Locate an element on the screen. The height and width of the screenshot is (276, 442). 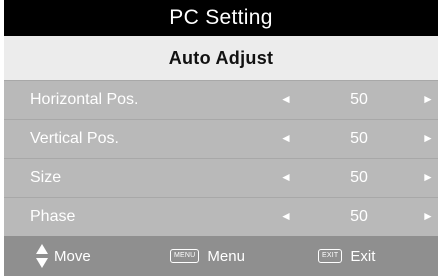
horizontal-pos-row: Horizontal Pos. ◄ 50 ► is located at coordinates (221, 99).